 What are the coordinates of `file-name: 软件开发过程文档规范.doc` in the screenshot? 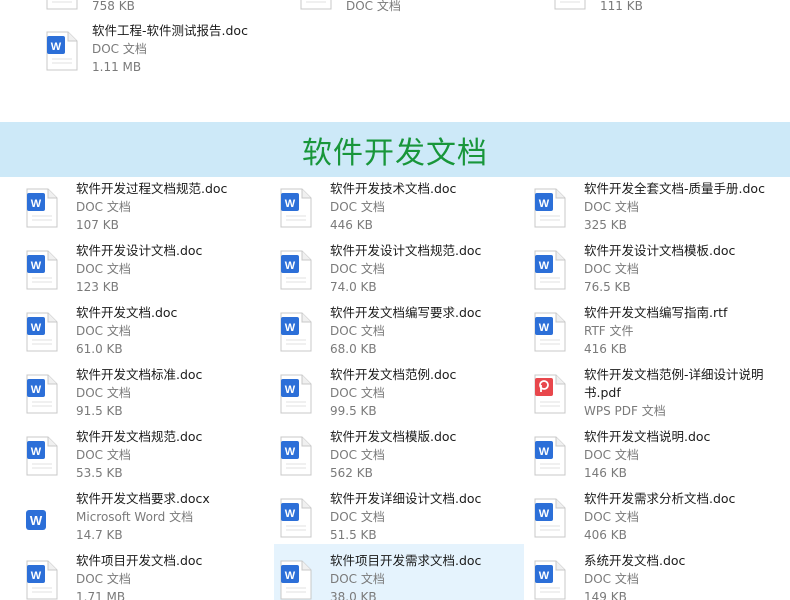 It's located at (152, 188).